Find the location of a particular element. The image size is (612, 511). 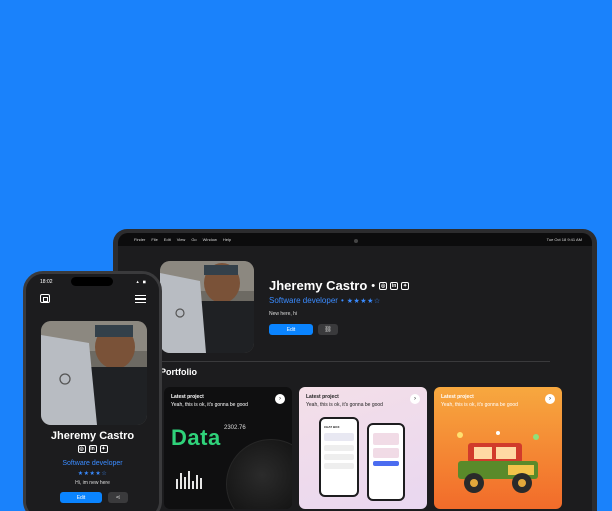

camera-dot is located at coordinates (356, 241).